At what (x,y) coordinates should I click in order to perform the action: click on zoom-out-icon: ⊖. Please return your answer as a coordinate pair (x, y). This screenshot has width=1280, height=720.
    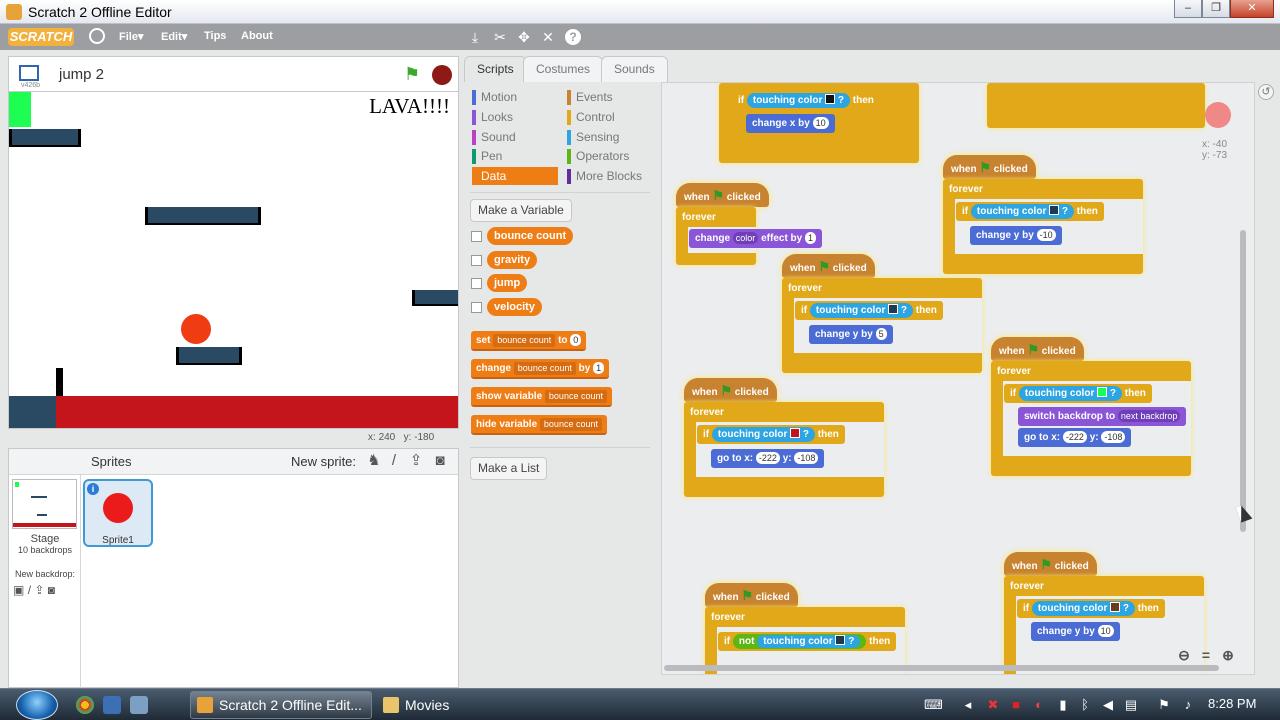
    Looking at the image, I should click on (1184, 655).